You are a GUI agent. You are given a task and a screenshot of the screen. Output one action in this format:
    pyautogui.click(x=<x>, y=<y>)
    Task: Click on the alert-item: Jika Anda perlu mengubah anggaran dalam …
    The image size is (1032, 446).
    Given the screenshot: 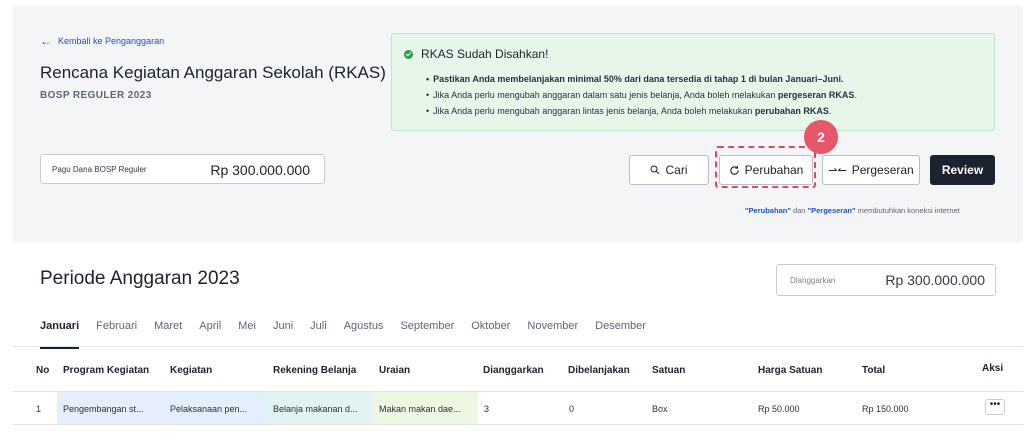 What is the action you would take?
    pyautogui.click(x=641, y=95)
    